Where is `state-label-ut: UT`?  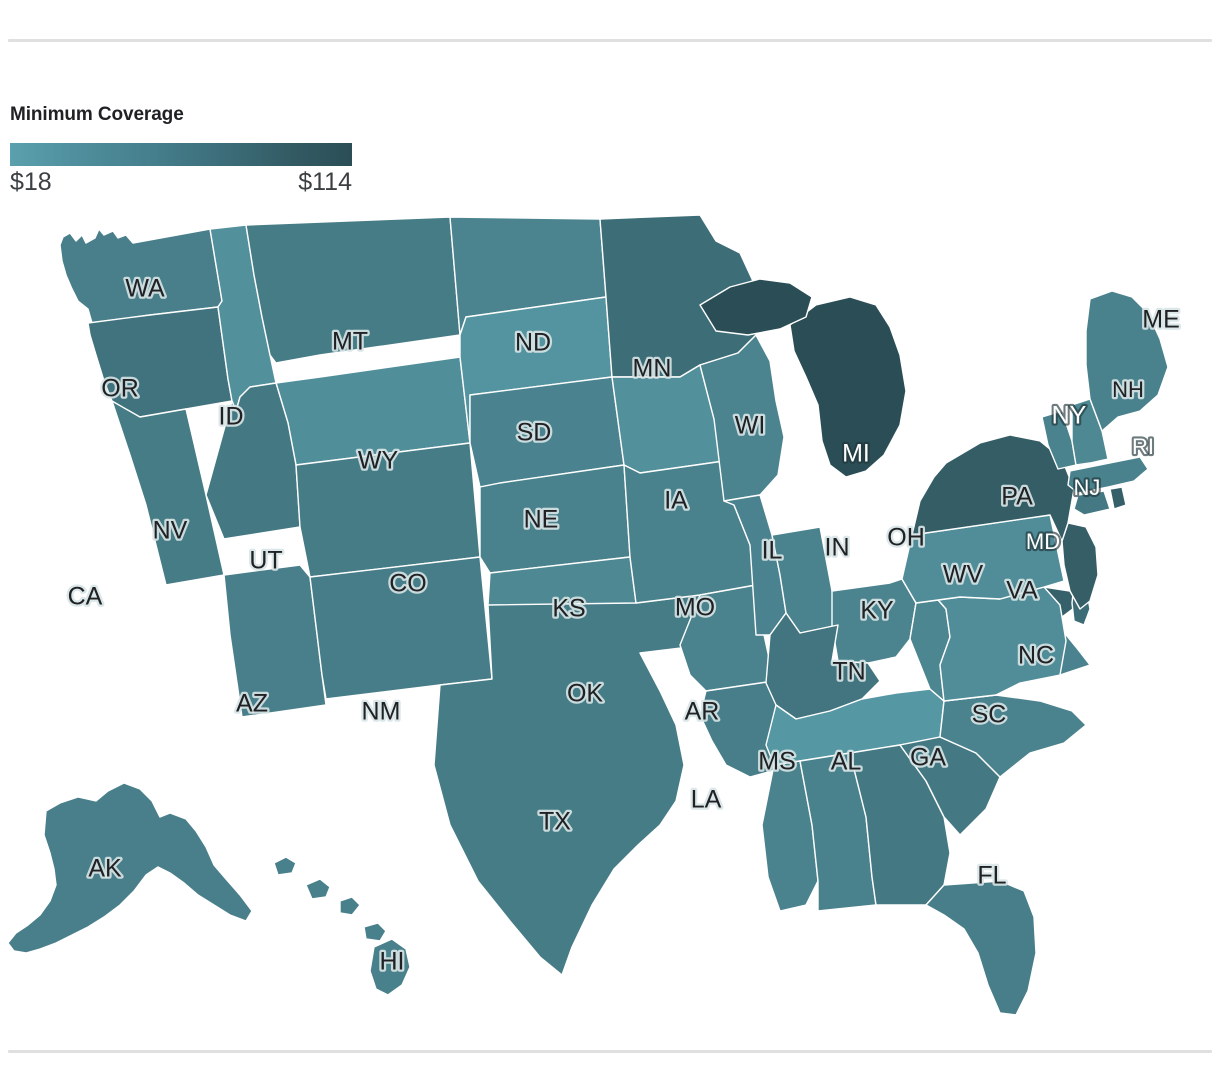
state-label-ut: UT is located at coordinates (265, 561).